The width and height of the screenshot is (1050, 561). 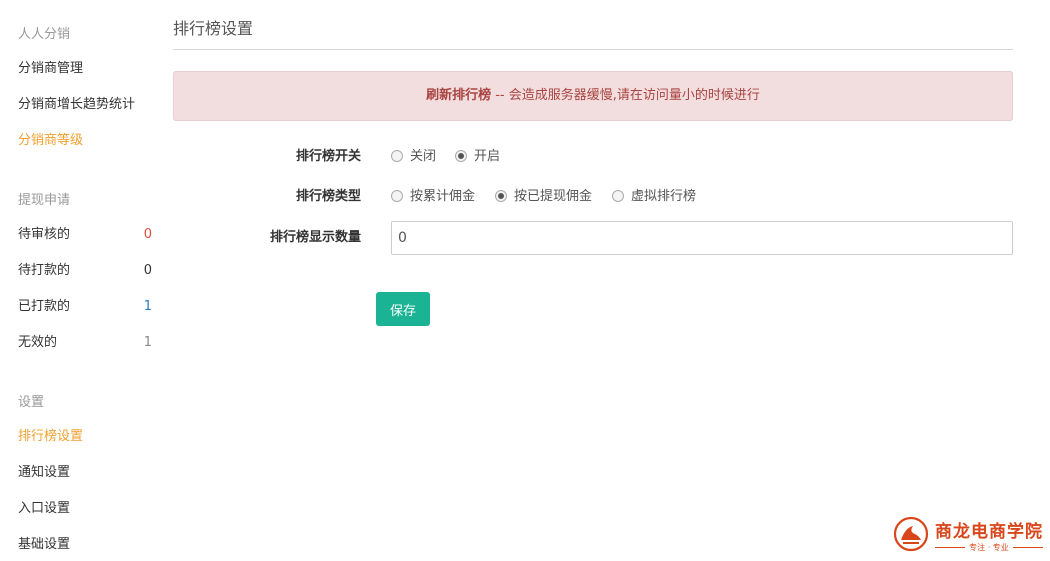 I want to click on sidebar-item-ranking-settings: 排行榜设置, so click(x=88, y=437).